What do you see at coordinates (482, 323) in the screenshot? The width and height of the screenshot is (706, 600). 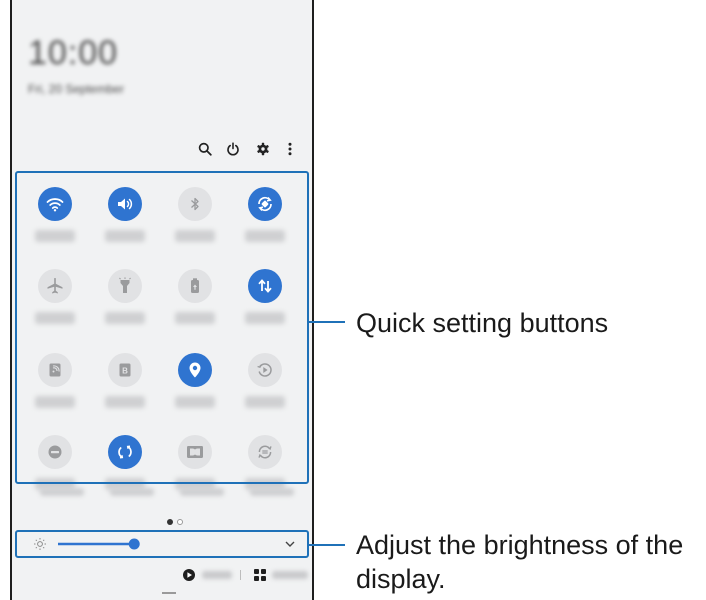 I see `callout-quick-settings: Quick setting buttons` at bounding box center [482, 323].